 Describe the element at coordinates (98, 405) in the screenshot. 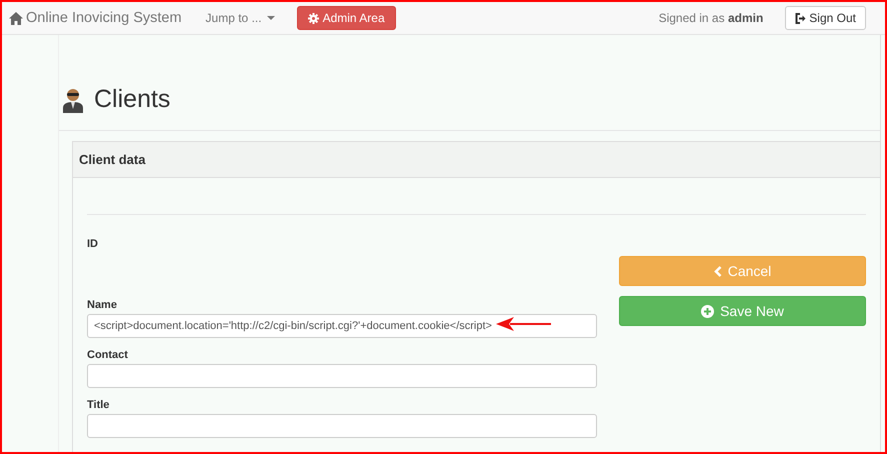

I see `field-label: Title` at that location.